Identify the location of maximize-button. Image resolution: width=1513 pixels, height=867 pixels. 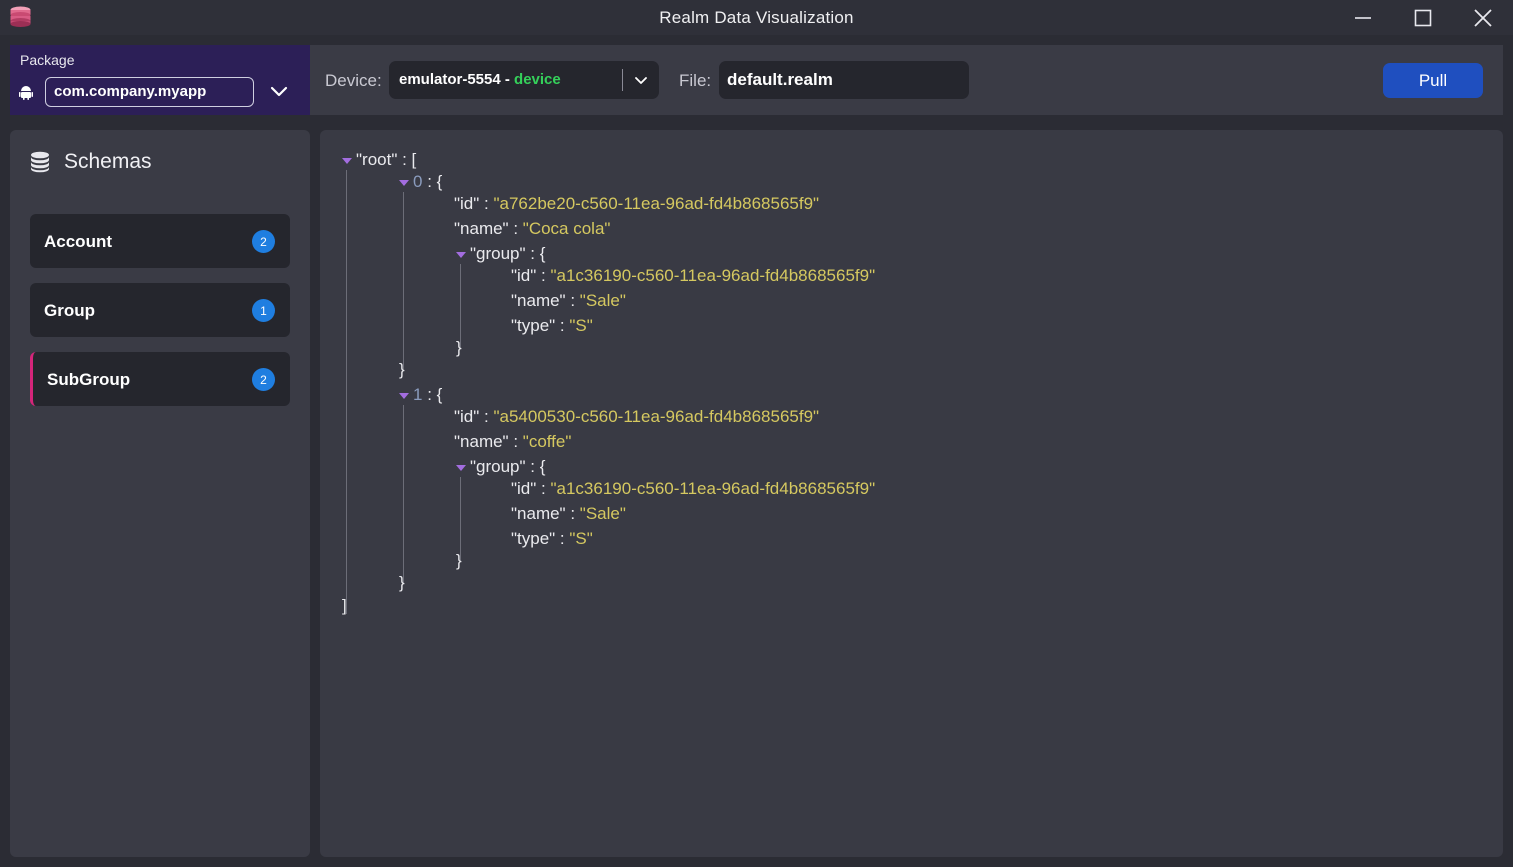
(1423, 17).